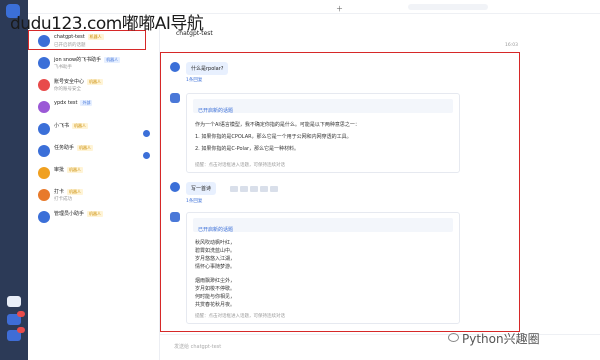  What do you see at coordinates (215, 259) in the screenshot?
I see `poem-line: 岁月悠悠入江湖，` at bounding box center [215, 259].